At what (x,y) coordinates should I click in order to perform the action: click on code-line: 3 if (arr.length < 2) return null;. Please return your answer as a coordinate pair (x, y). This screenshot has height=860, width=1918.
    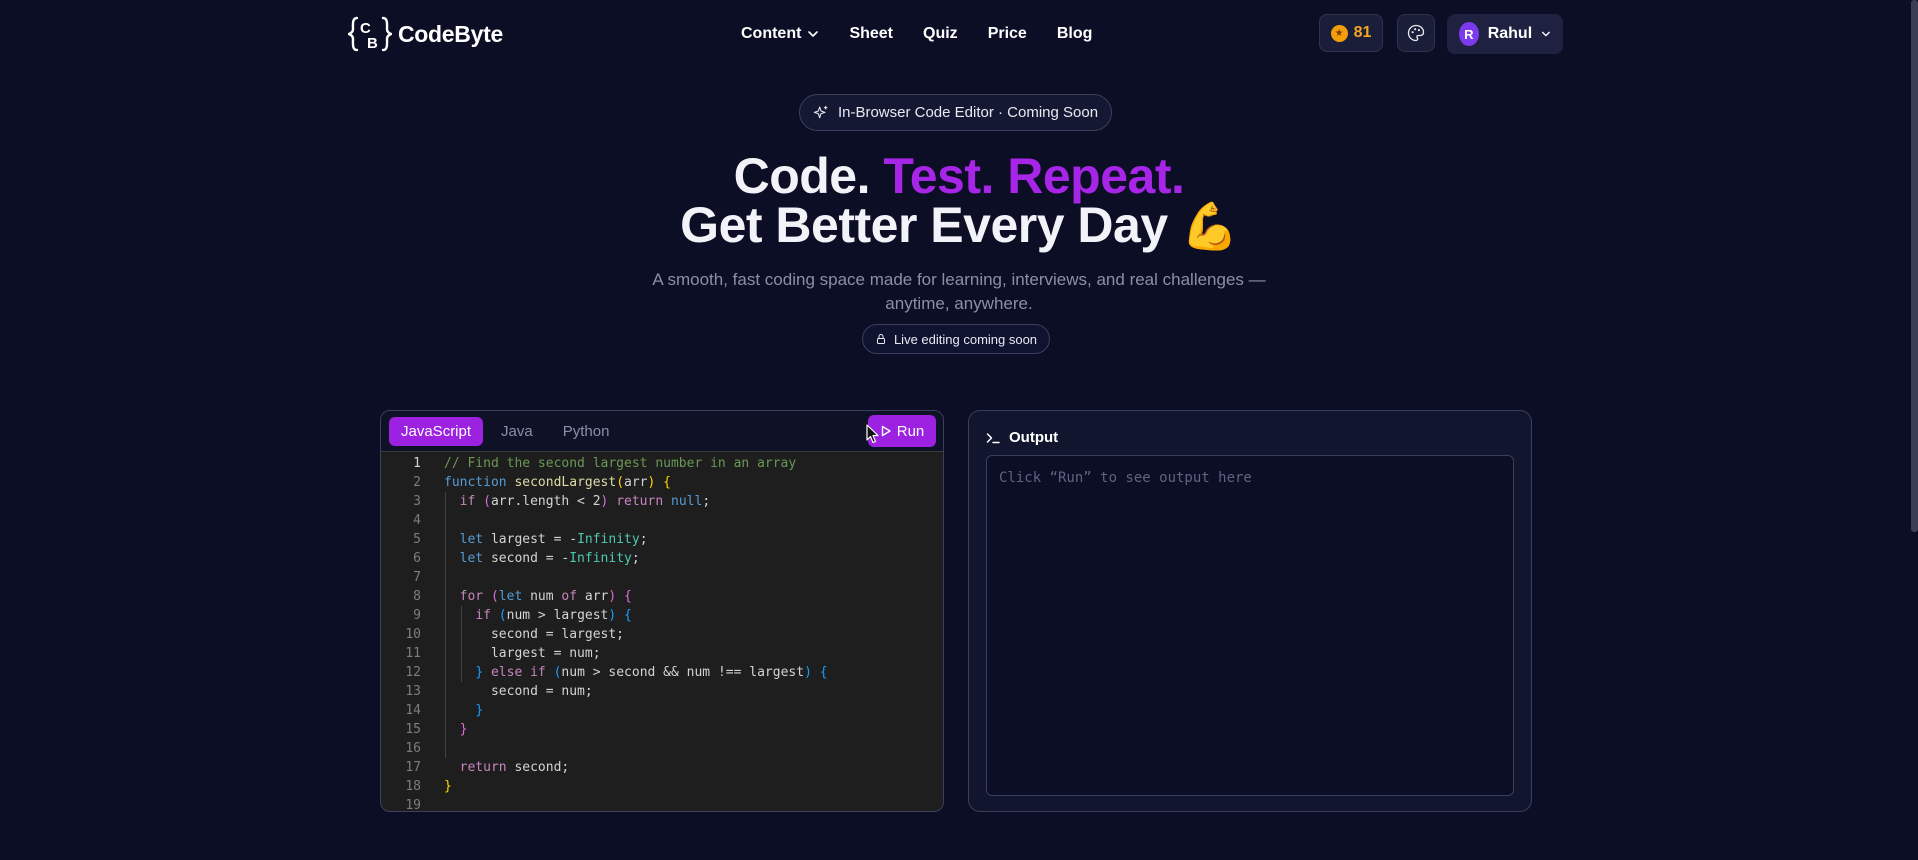
    Looking at the image, I should click on (662, 501).